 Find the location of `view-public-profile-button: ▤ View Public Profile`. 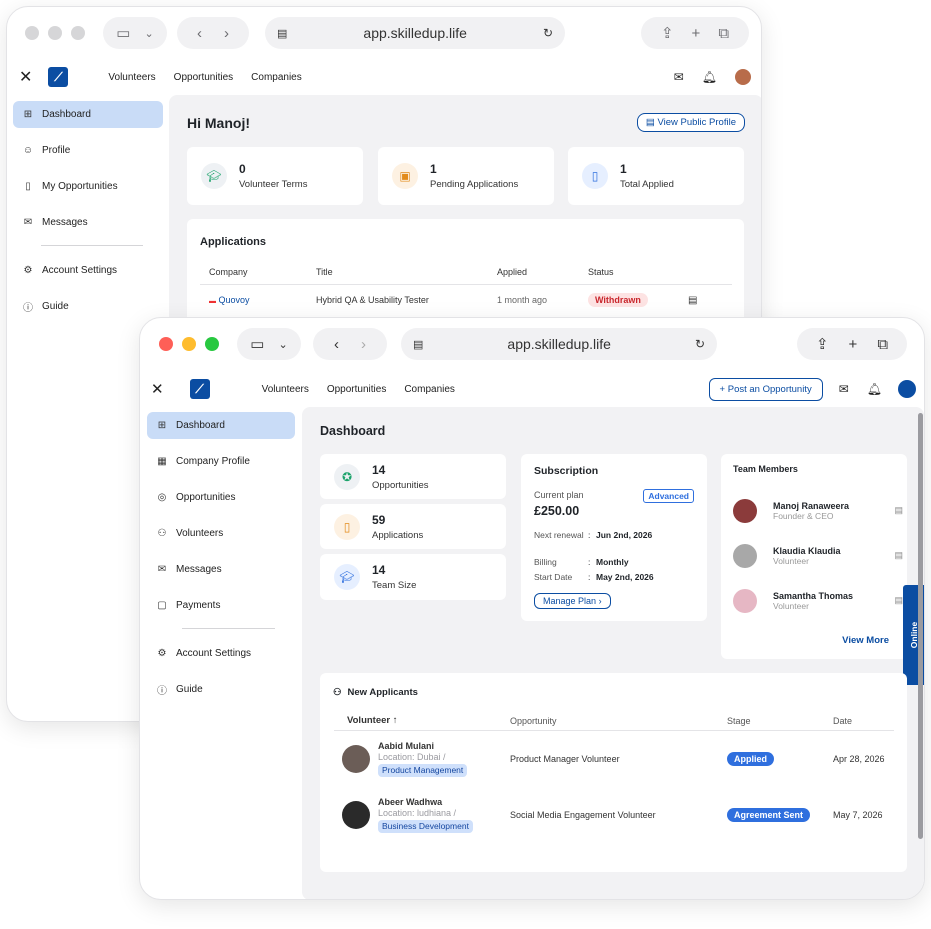

view-public-profile-button: ▤ View Public Profile is located at coordinates (690, 122).